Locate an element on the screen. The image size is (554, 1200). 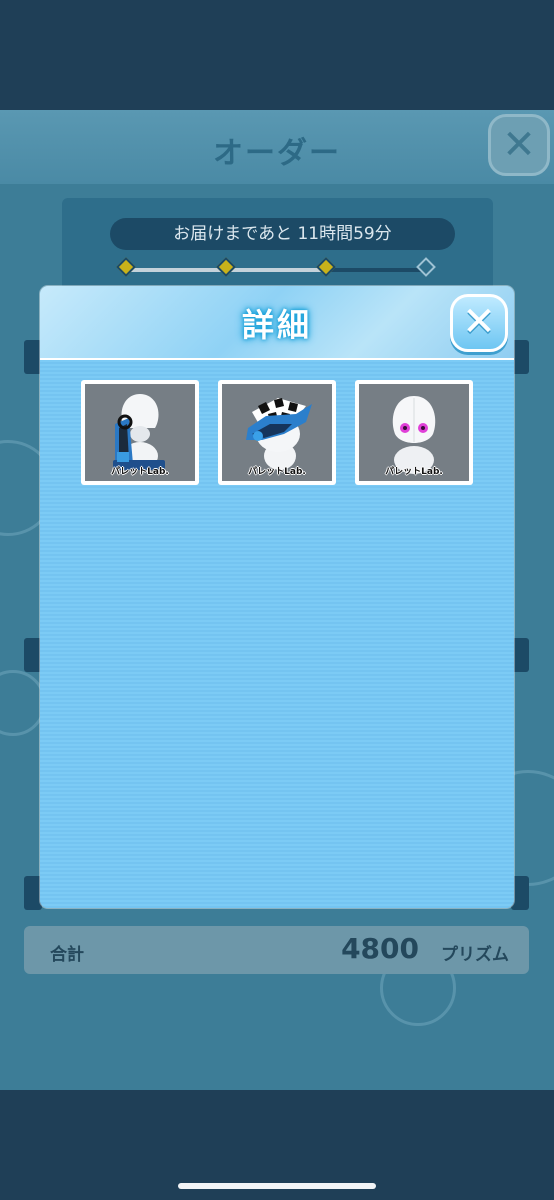
page-title: オーダー is located at coordinates (277, 153).